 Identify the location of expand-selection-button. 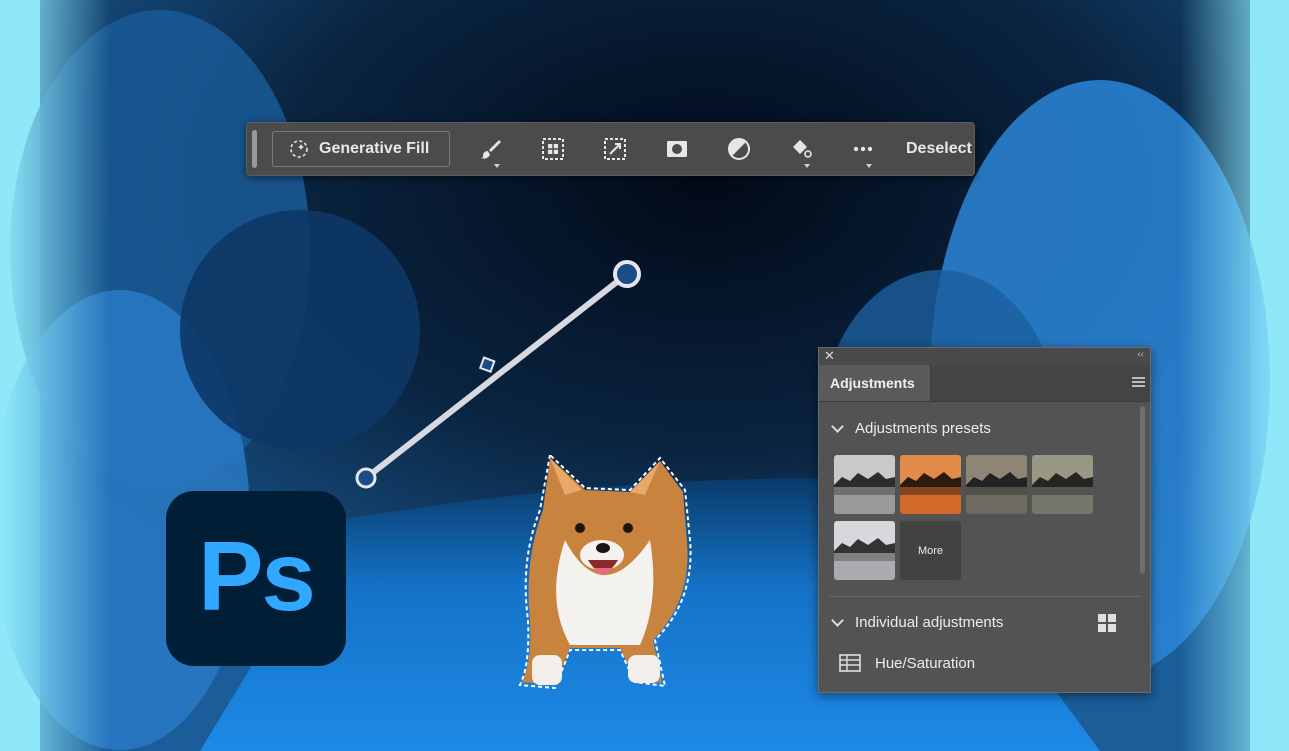
(553, 149).